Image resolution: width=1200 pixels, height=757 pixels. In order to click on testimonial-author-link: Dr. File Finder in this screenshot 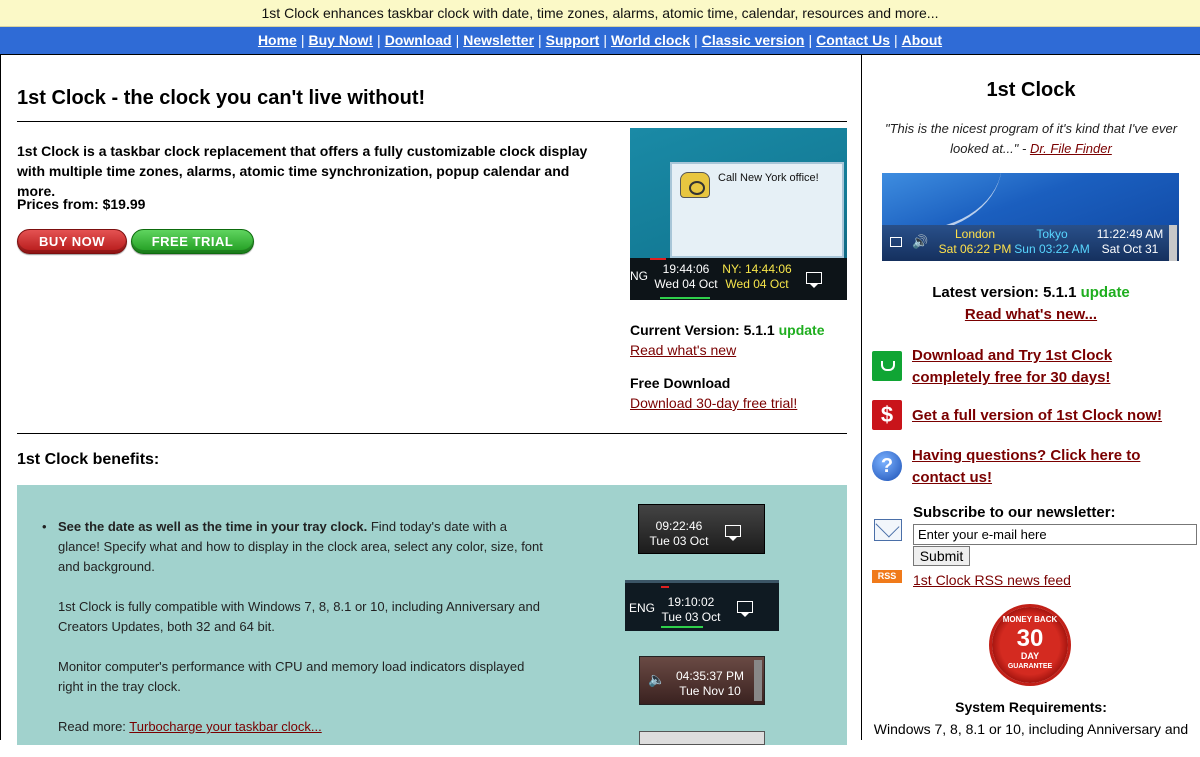, I will do `click(1071, 148)`.